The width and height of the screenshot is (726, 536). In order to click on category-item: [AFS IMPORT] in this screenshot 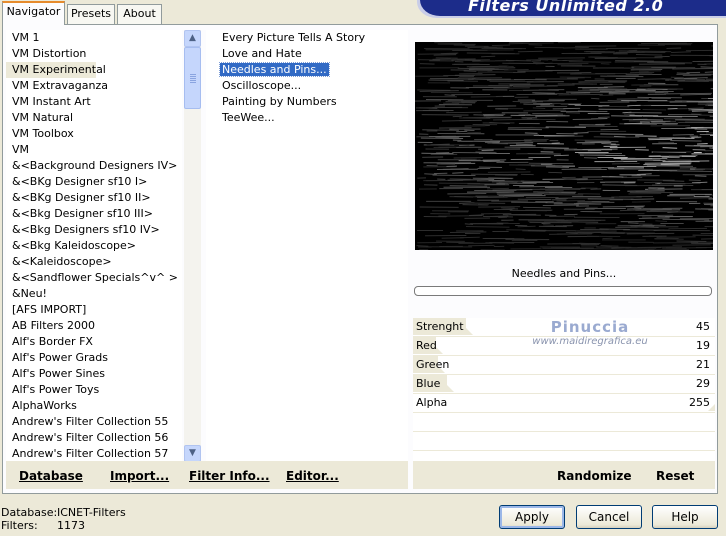, I will do `click(94, 310)`.